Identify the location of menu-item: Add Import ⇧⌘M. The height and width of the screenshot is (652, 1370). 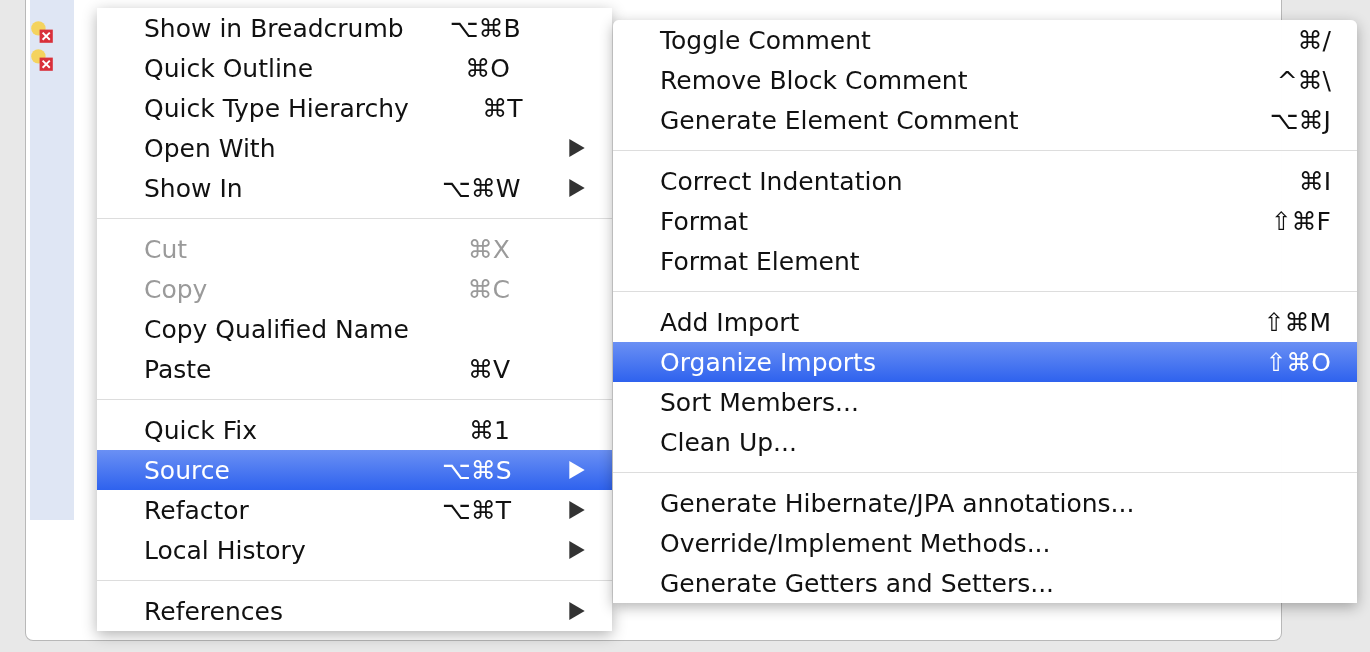
(985, 322).